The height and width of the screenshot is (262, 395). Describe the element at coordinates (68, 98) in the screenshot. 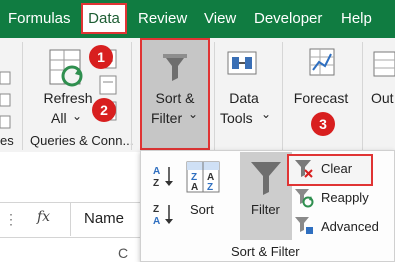

I see `refresh-all-label-line1: Refresh` at that location.